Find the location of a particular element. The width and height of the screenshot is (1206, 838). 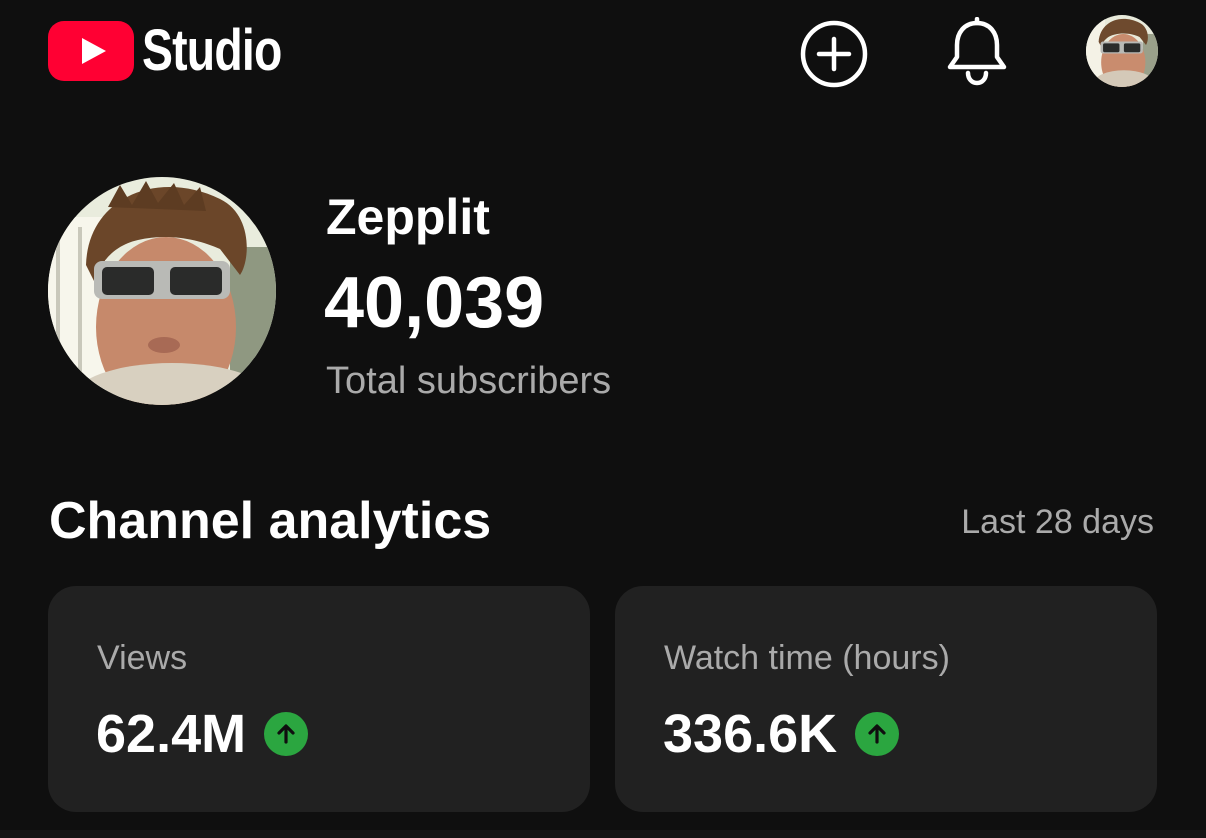

channel-avatar is located at coordinates (162, 291).